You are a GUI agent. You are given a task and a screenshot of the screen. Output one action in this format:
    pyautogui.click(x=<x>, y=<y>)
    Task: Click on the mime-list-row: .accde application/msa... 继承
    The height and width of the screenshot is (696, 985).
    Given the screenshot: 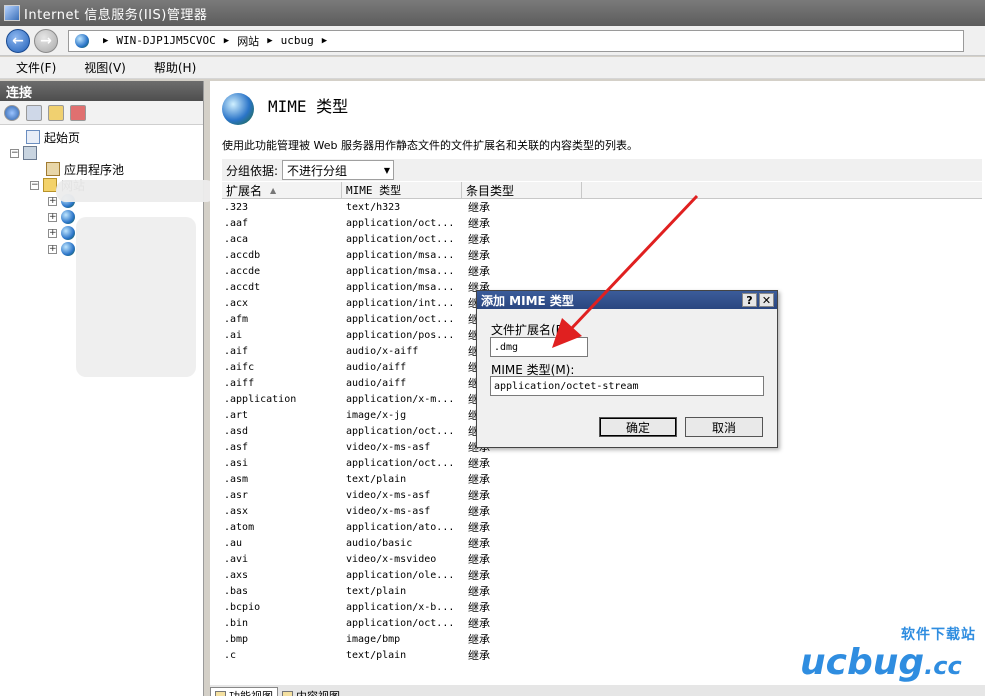 What is the action you would take?
    pyautogui.click(x=602, y=271)
    